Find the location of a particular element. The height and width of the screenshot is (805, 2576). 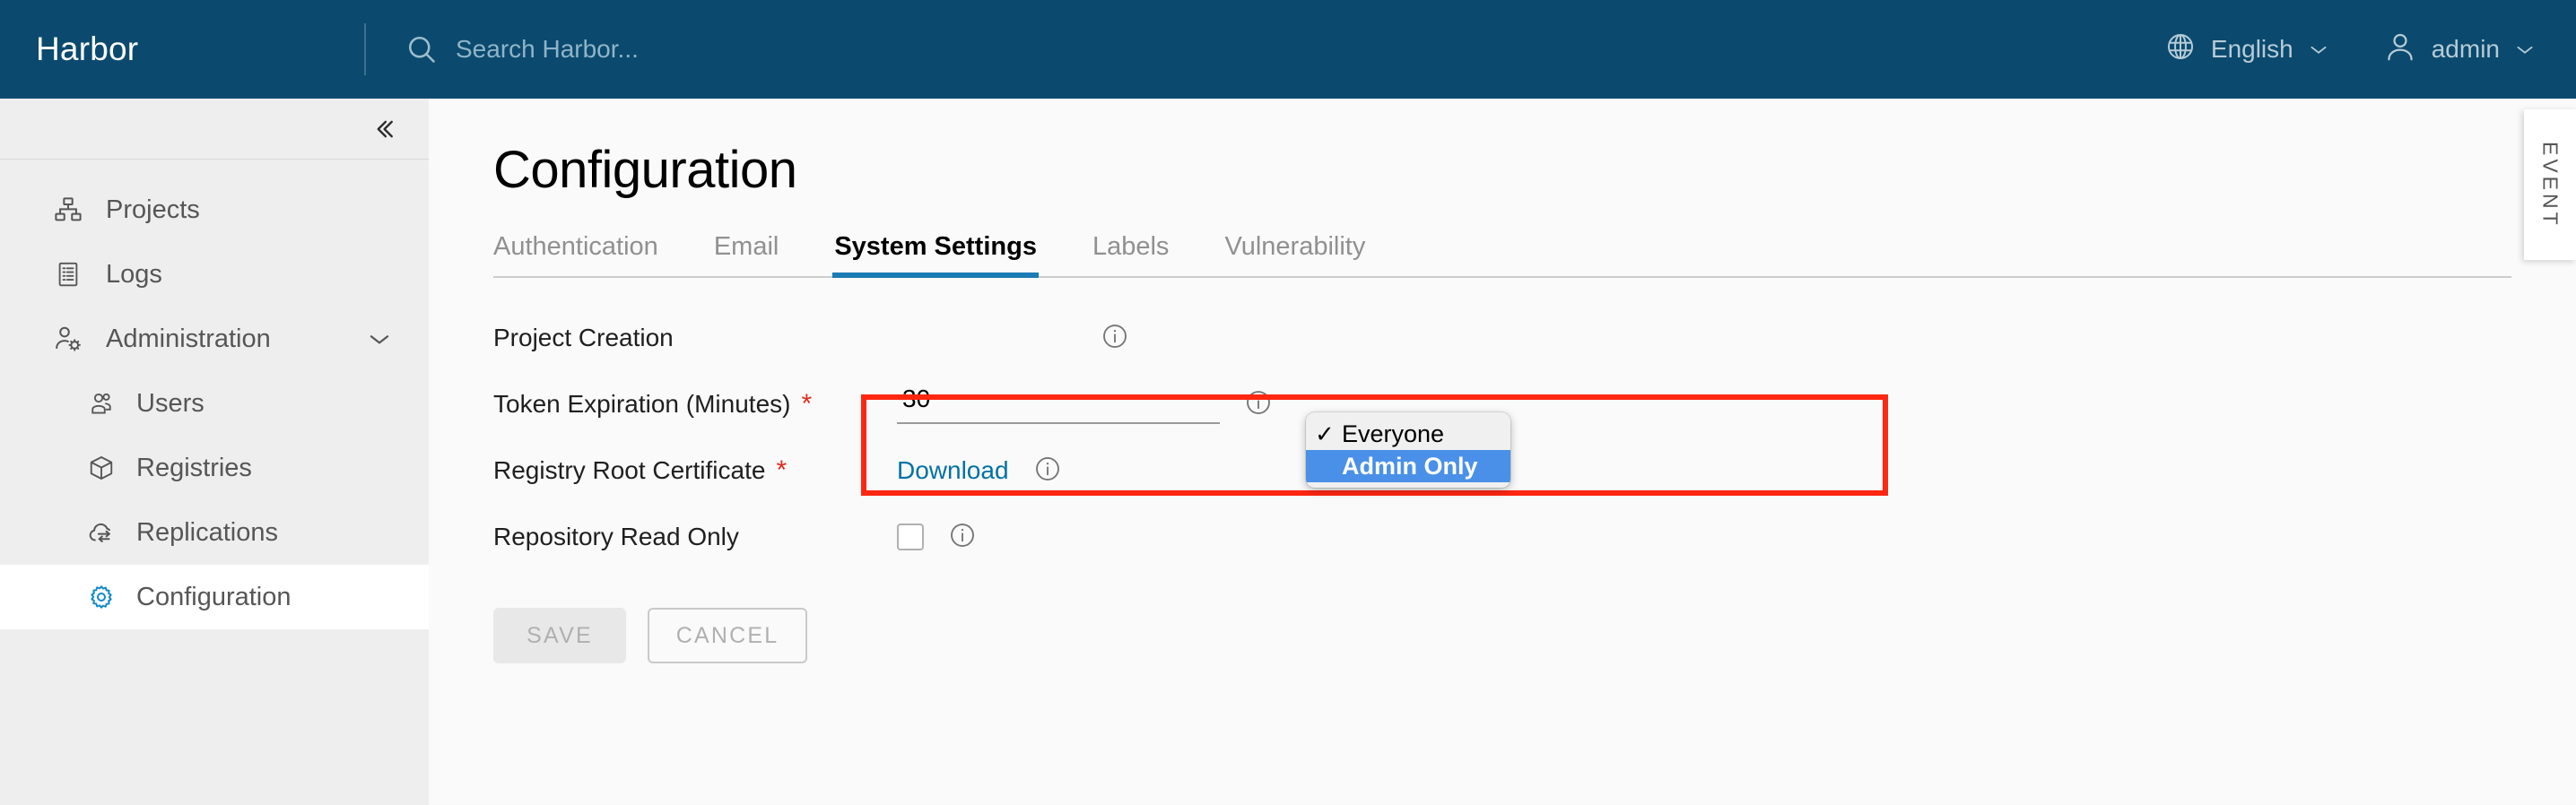

tab-vulnerability: Vulnerability is located at coordinates (1294, 254).